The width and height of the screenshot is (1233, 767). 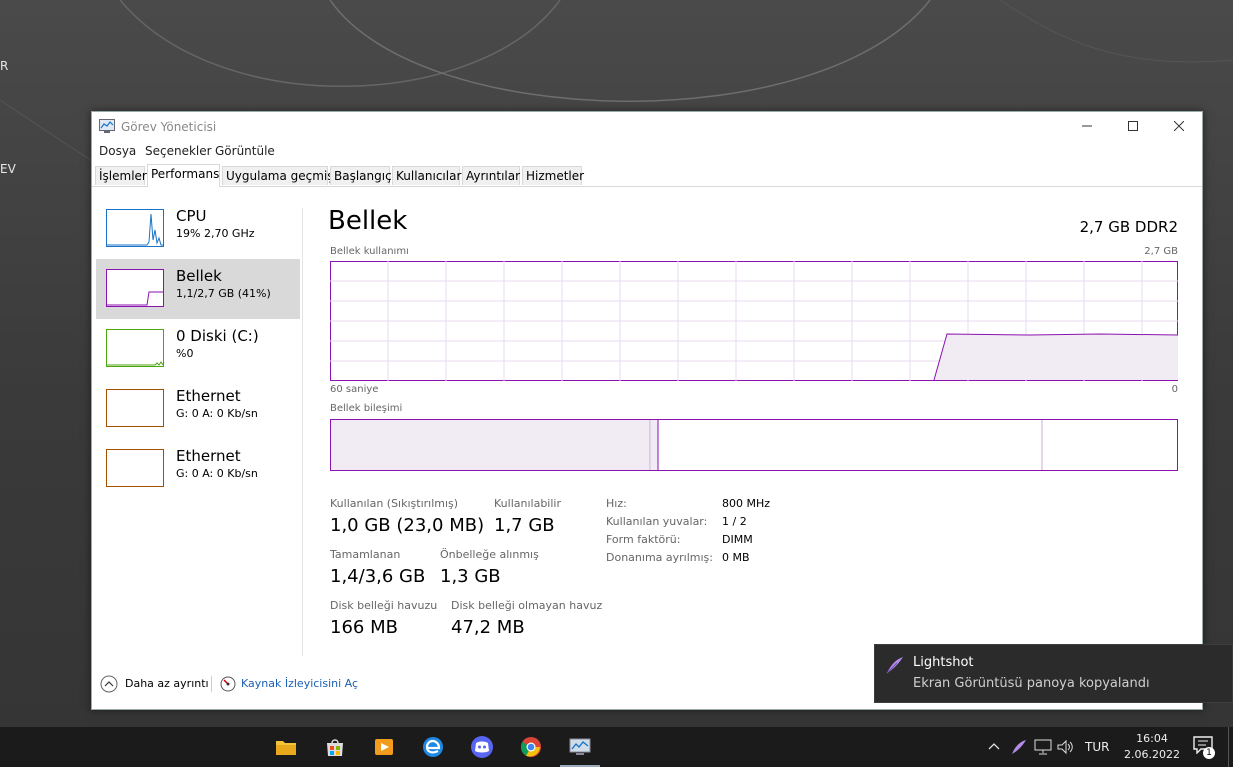 What do you see at coordinates (369, 251) in the screenshot?
I see `usage-graph-label: Bellek kullanımı` at bounding box center [369, 251].